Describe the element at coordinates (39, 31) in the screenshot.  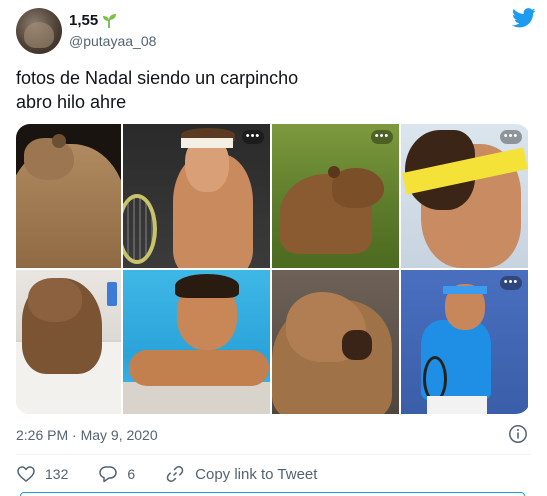
I see `avatar` at that location.